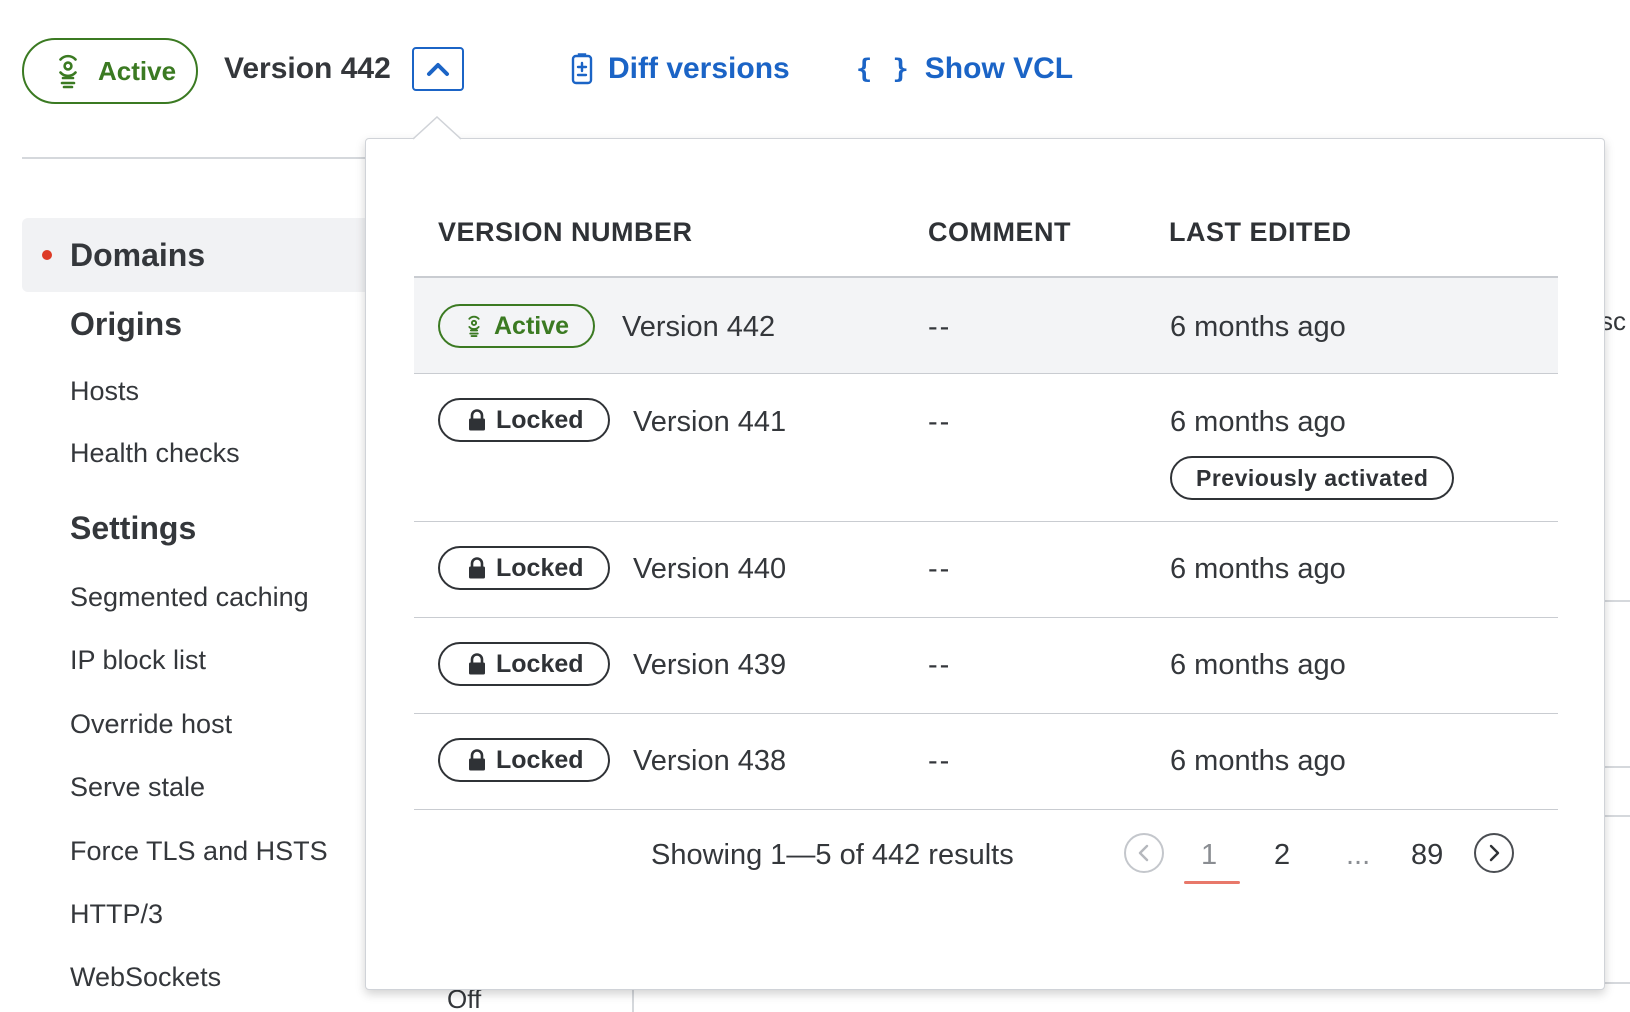 The width and height of the screenshot is (1630, 1012). I want to click on sidebar-item-serve-stale: Serve stale, so click(137, 787).